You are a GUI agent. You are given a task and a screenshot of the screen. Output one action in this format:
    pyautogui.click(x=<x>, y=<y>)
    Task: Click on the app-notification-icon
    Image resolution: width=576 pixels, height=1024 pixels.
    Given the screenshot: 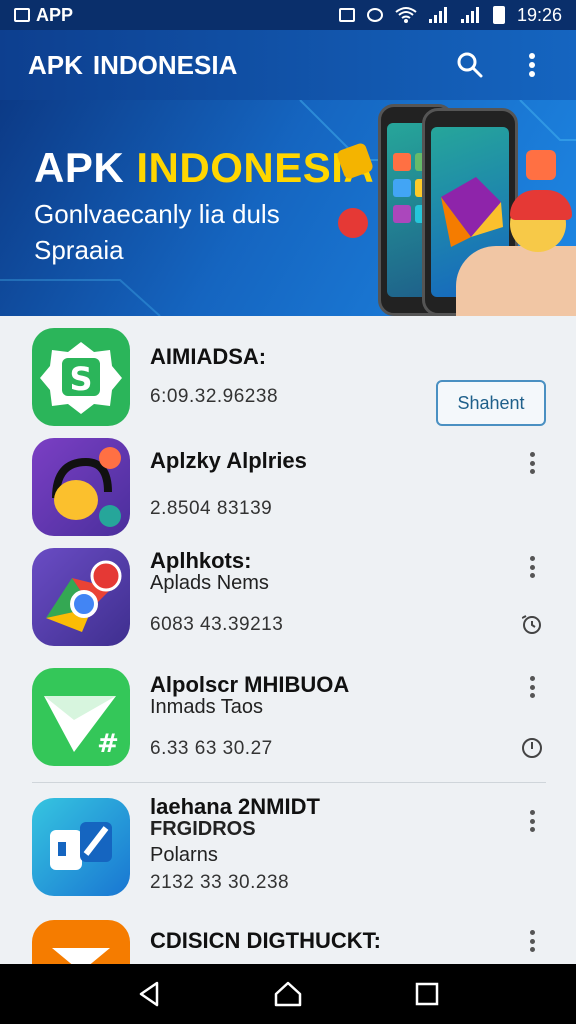 What is the action you would take?
    pyautogui.click(x=22, y=15)
    